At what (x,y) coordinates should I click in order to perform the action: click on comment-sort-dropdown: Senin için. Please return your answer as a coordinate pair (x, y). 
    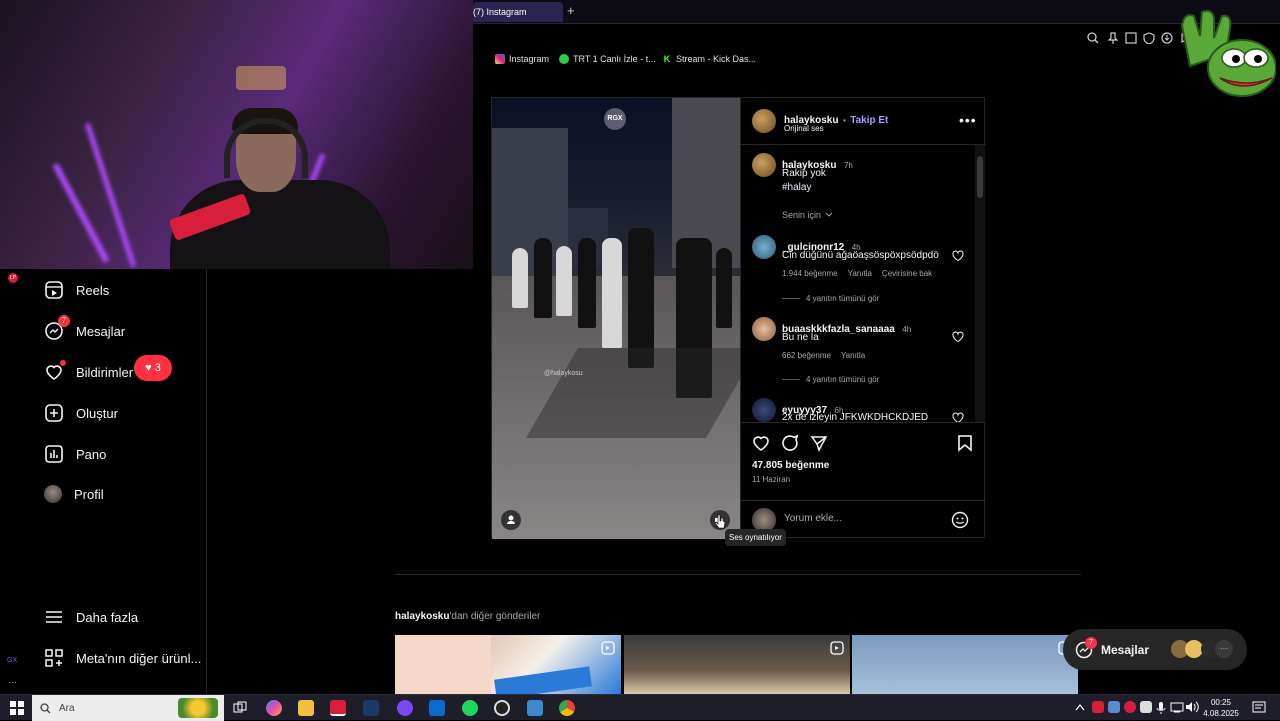
    Looking at the image, I should click on (807, 215).